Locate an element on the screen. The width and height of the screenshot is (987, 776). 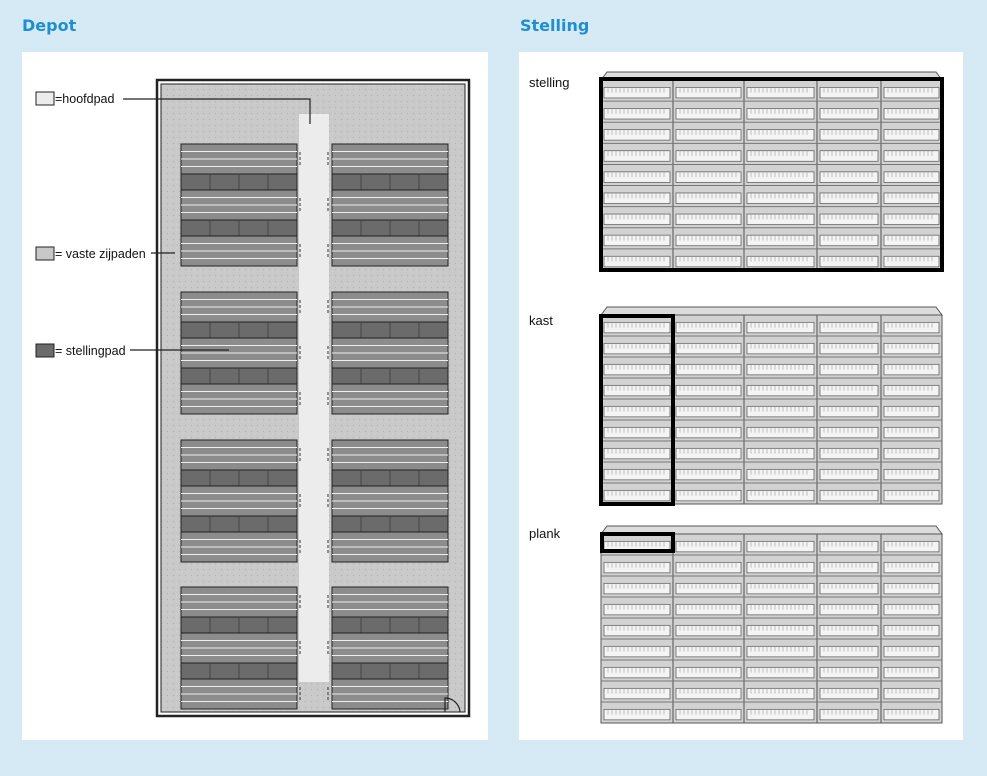
stellingpad-swatch is located at coordinates (45, 350).